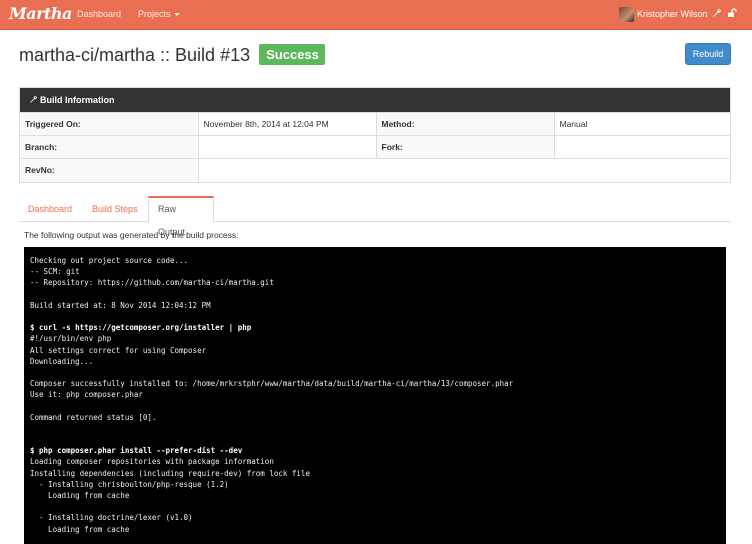 Image resolution: width=752 pixels, height=544 pixels. What do you see at coordinates (111, 518) in the screenshot?
I see `console-line: - Installing doctrine/lexer (v1.0)` at bounding box center [111, 518].